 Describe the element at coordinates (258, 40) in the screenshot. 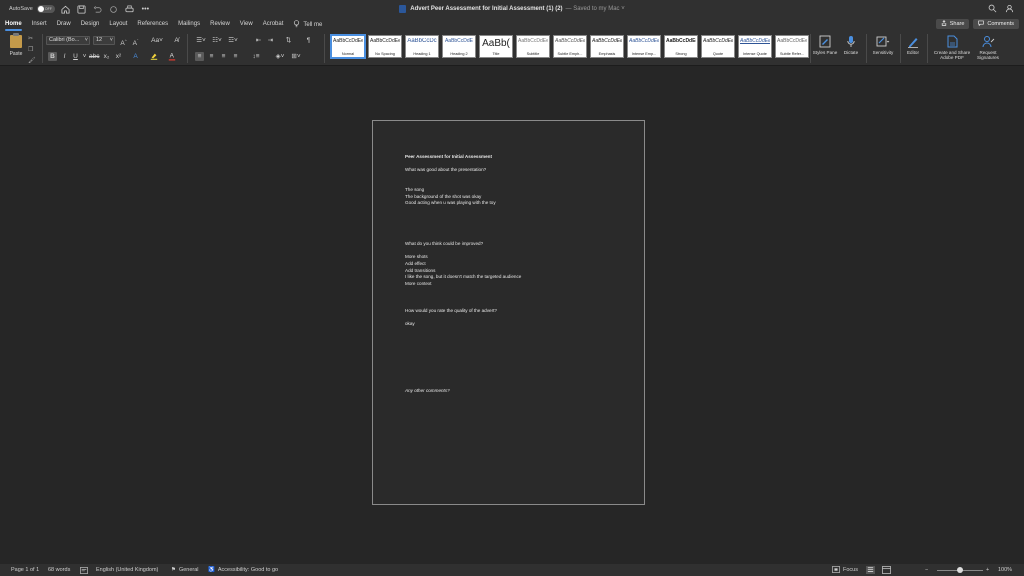

I see `decrease-indent-icon: ⇤` at that location.